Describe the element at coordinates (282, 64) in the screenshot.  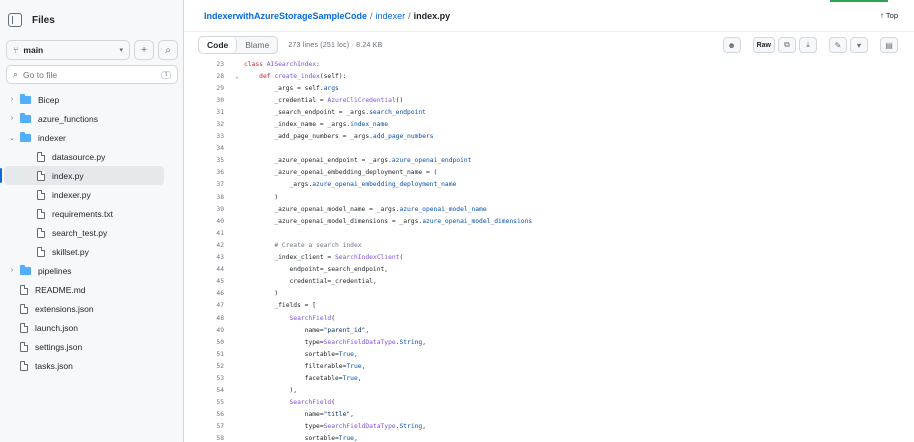
I see `code-text: class AISearchIndex:` at that location.